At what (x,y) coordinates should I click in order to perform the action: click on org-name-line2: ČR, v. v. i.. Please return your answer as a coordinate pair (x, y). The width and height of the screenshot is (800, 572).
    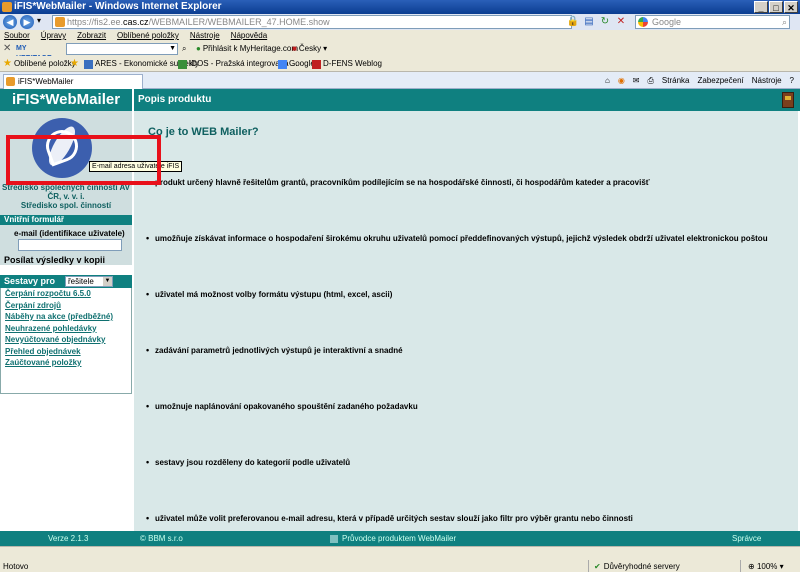
    Looking at the image, I should click on (66, 196).